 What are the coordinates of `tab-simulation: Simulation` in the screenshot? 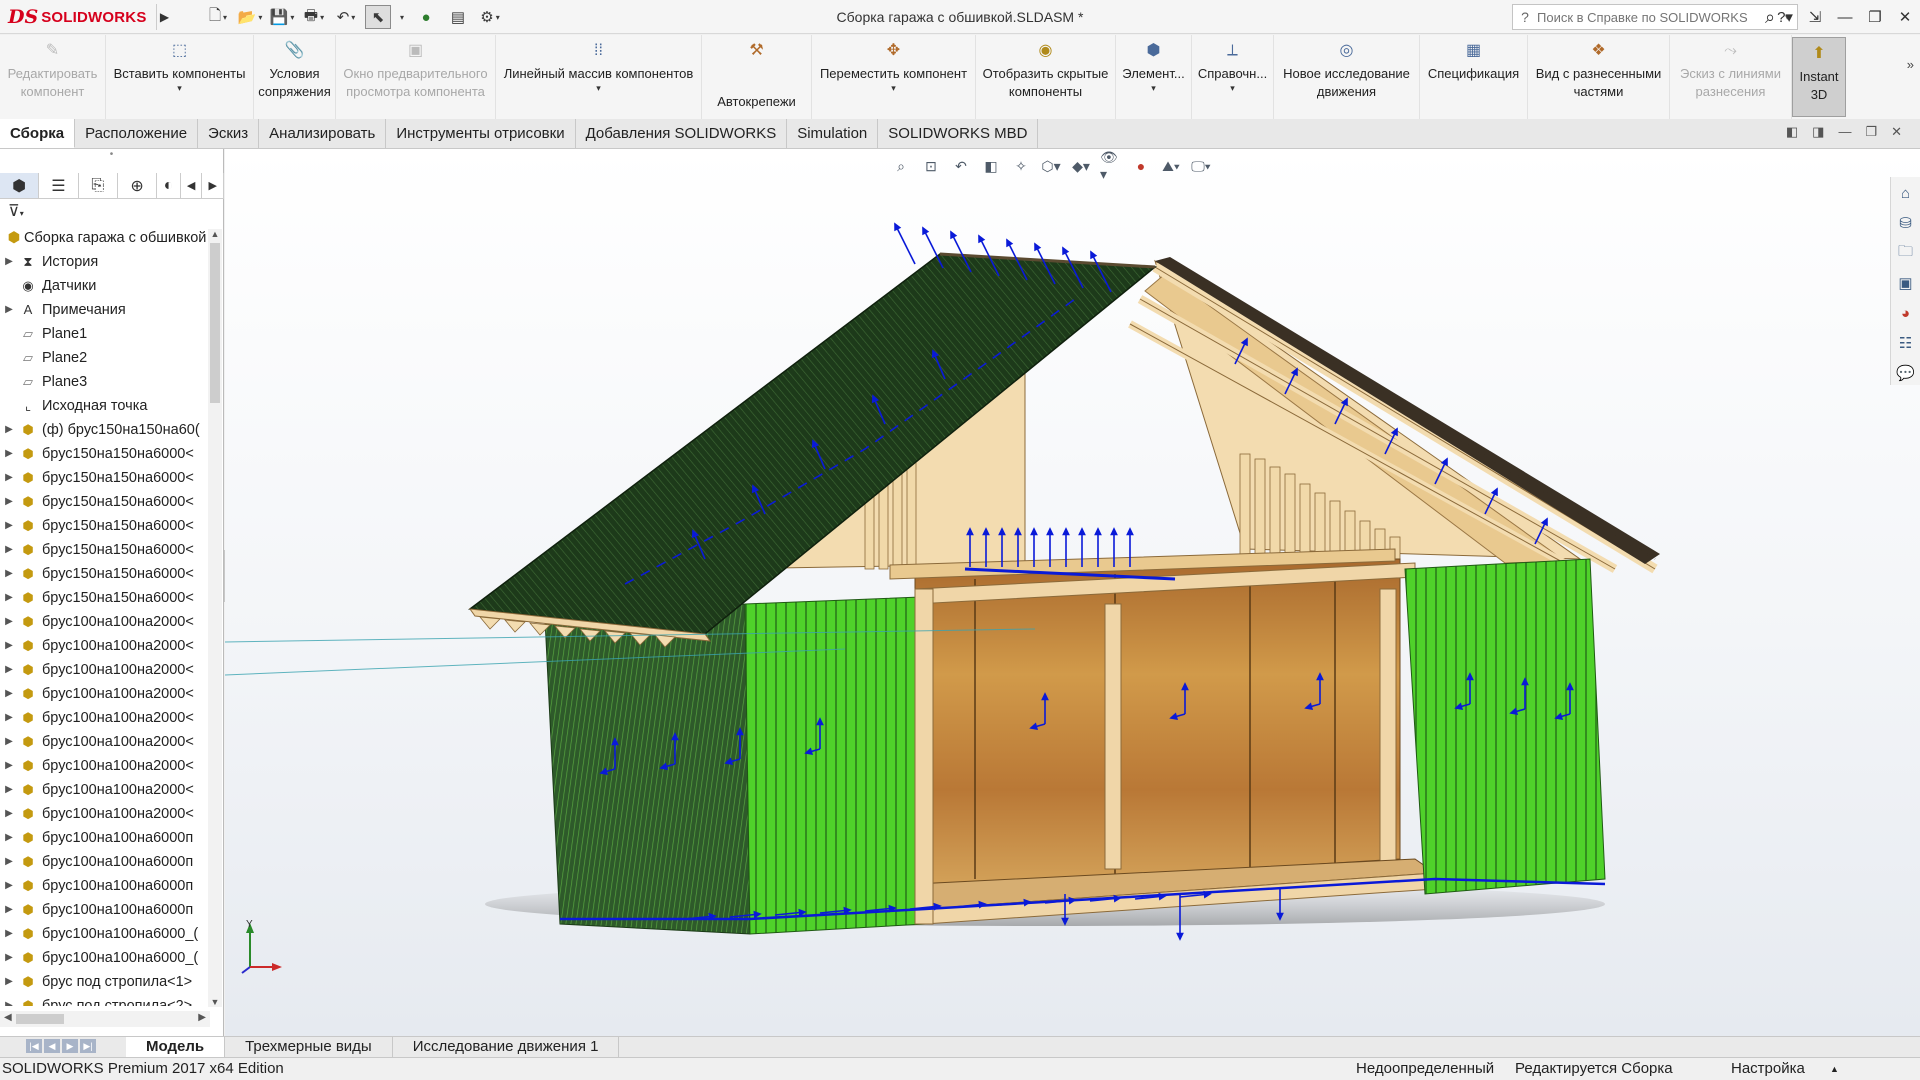 It's located at (833, 133).